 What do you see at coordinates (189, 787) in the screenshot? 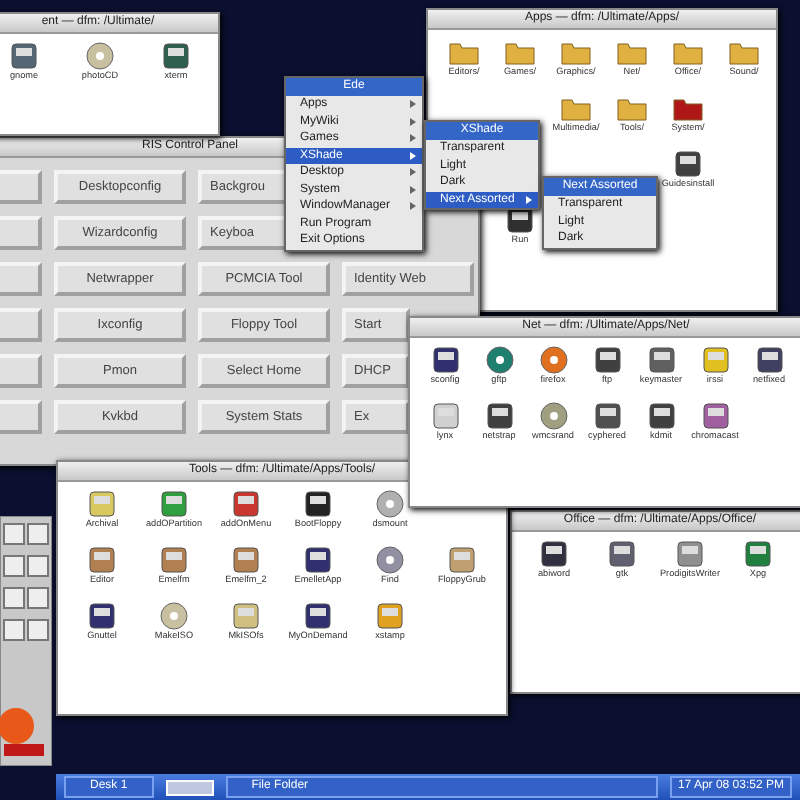
I see `pager` at bounding box center [189, 787].